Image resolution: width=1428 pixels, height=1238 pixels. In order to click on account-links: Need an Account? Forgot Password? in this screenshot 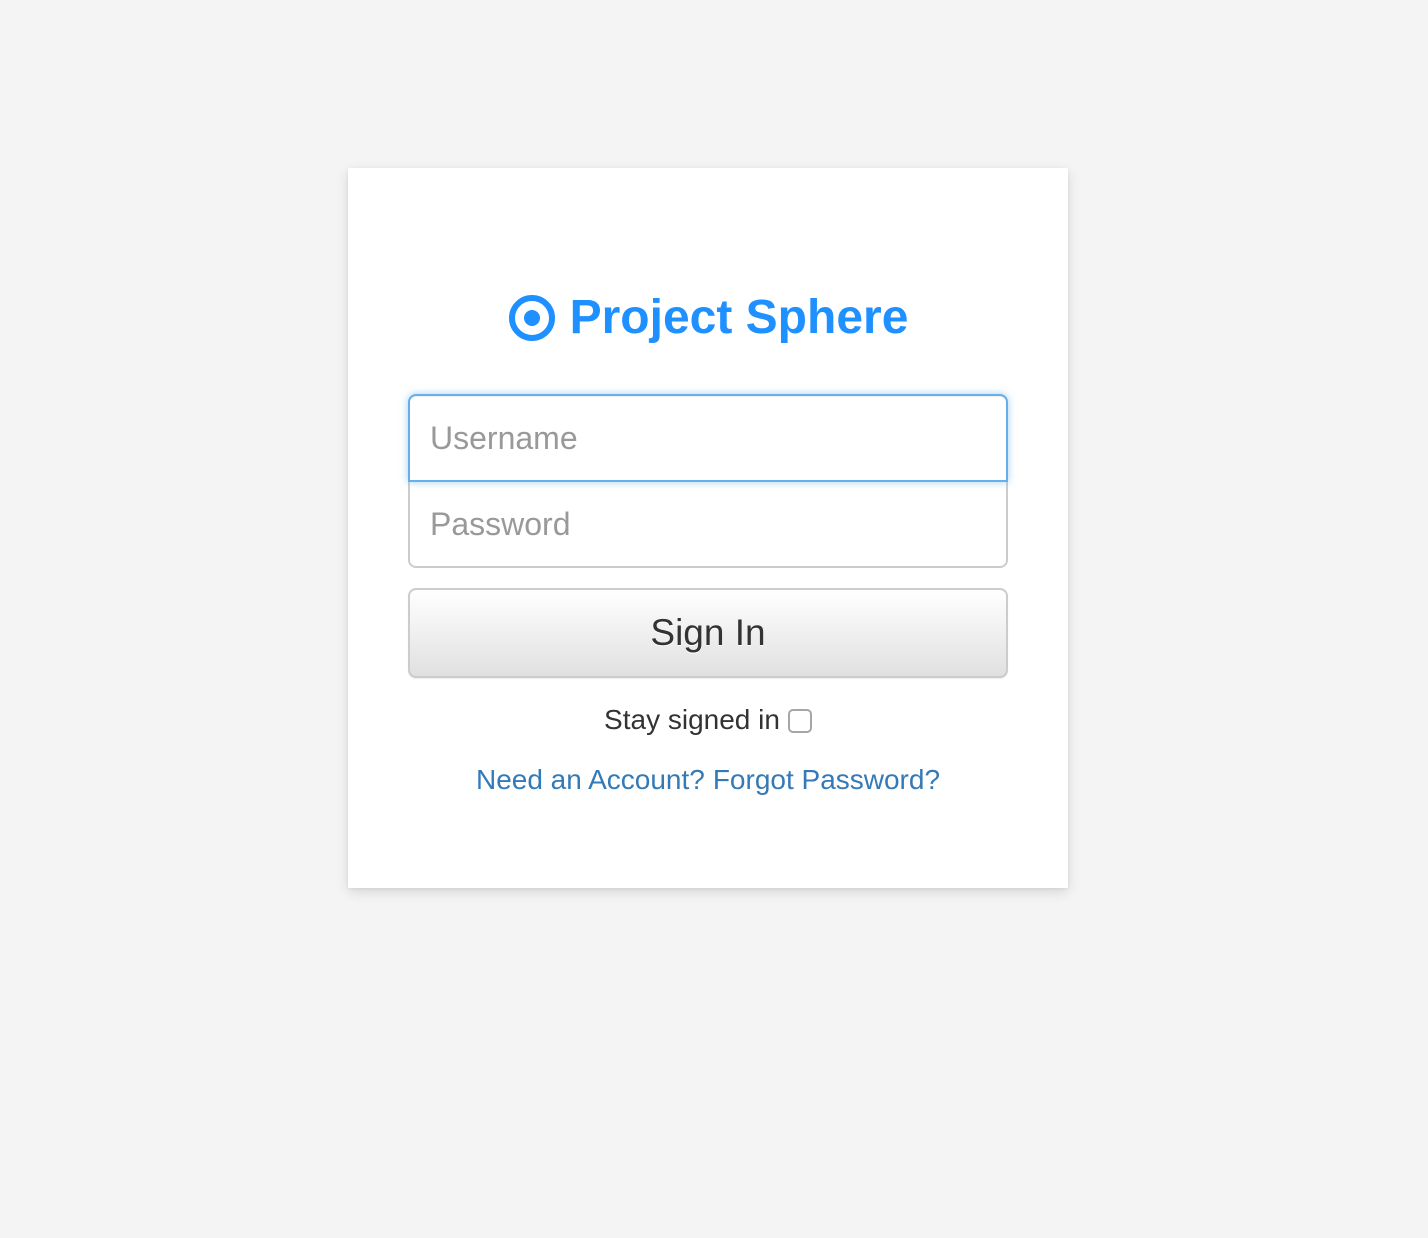, I will do `click(708, 780)`.